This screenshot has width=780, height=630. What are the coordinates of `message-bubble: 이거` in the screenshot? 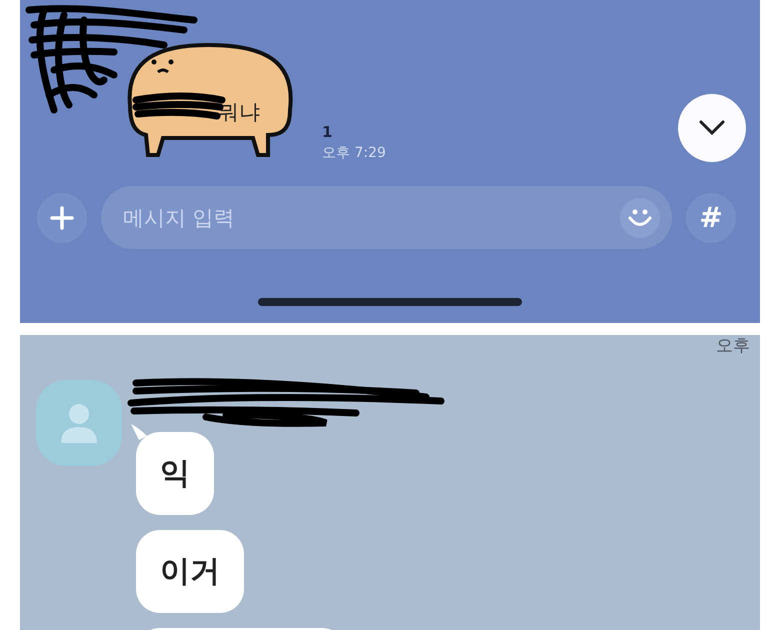 It's located at (190, 571).